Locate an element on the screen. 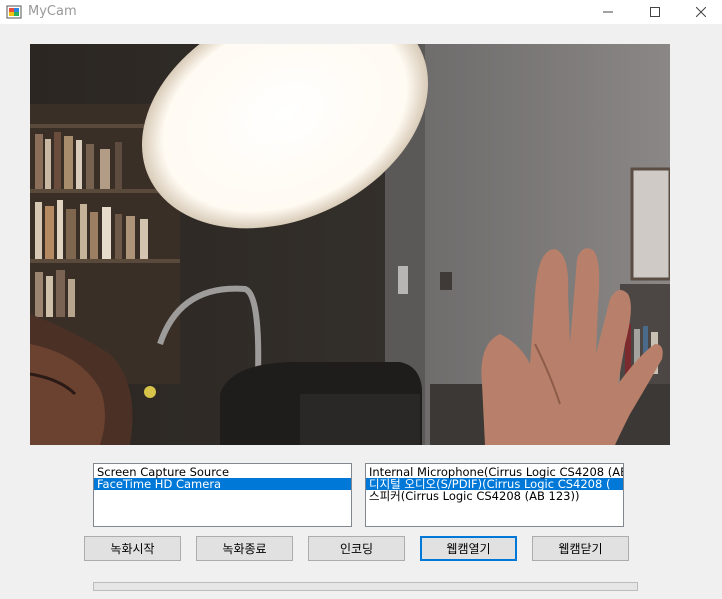 Image resolution: width=722 pixels, height=599 pixels. close-icon is located at coordinates (701, 12).